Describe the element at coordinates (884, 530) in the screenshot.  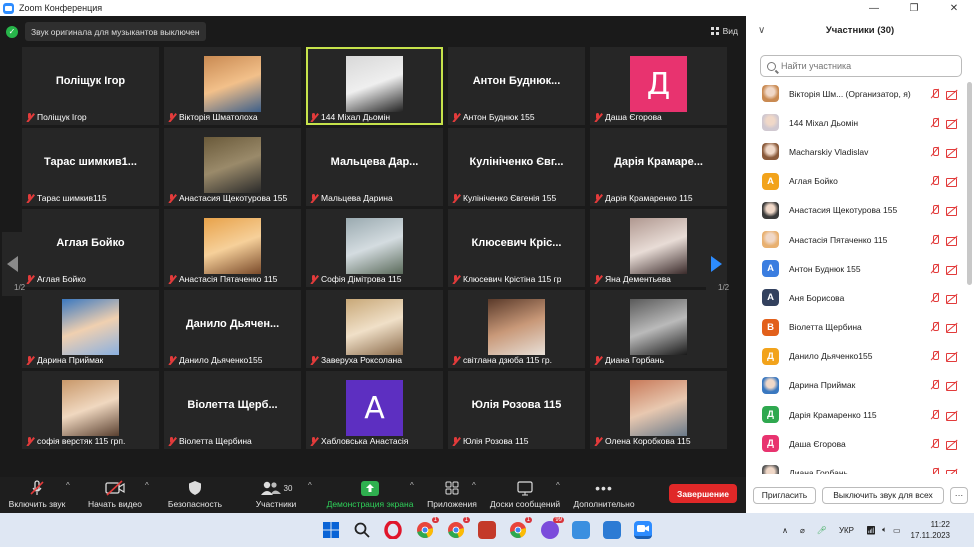
I see `volume-icon: 🔈︎` at that location.